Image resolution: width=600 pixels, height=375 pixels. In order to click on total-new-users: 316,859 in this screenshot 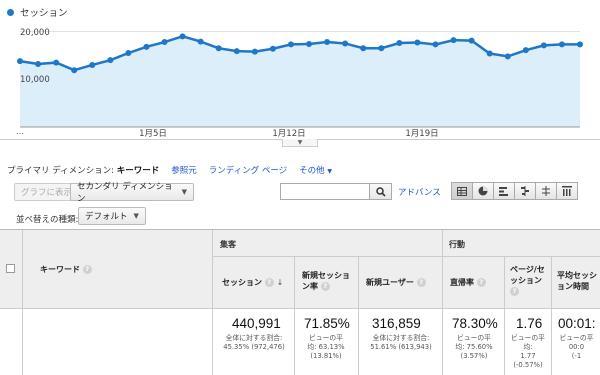, I will do `click(396, 323)`.